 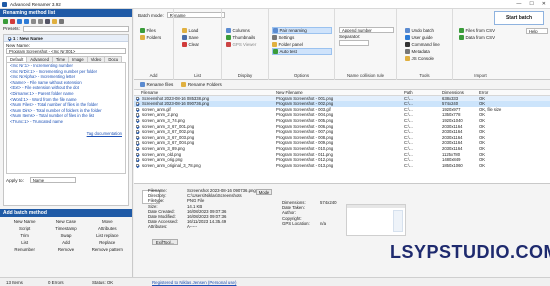 What do you see at coordinates (12, 21) in the screenshot?
I see `remove-icon` at bounding box center [12, 21].